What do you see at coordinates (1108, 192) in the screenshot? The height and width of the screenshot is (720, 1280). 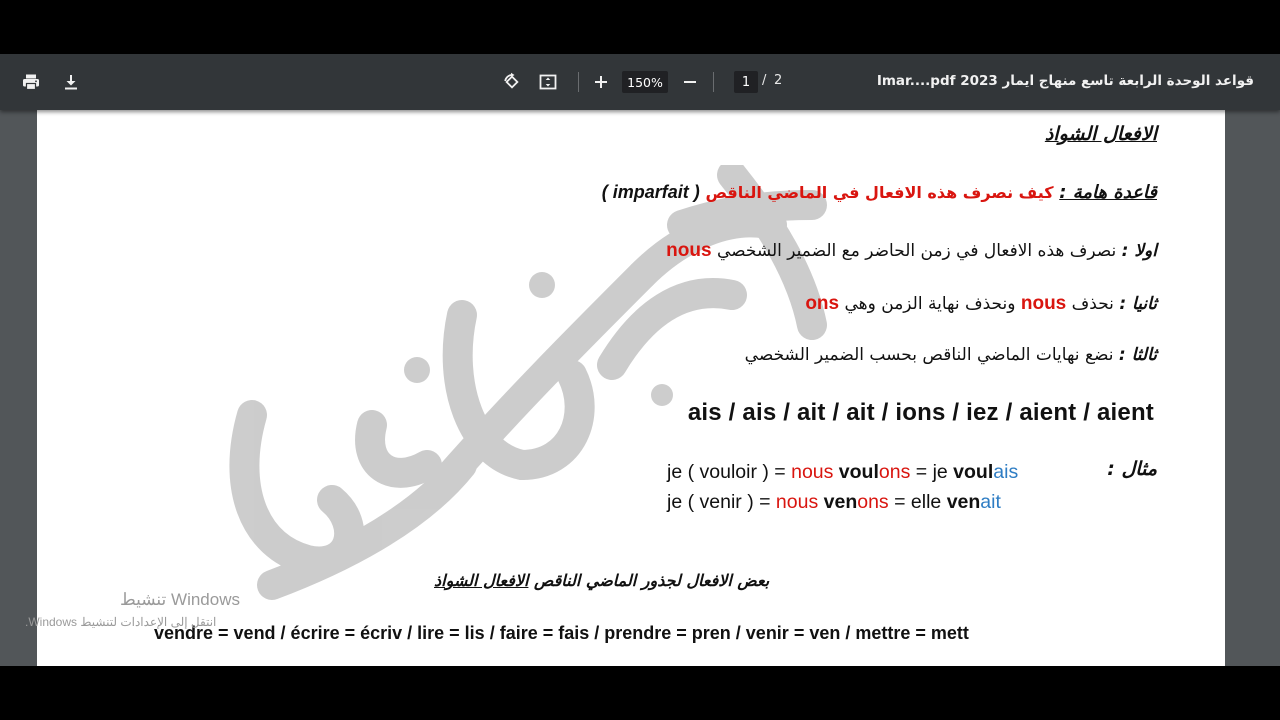 I see `rule-label: قاعدة هامة :` at bounding box center [1108, 192].